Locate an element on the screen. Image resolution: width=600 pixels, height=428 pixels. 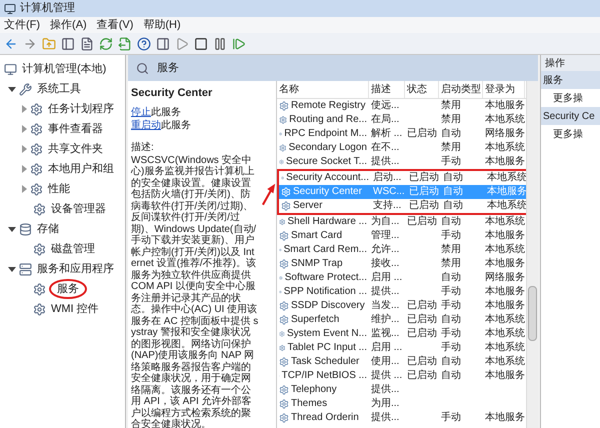
column-header: 描述 is located at coordinates (387, 89).